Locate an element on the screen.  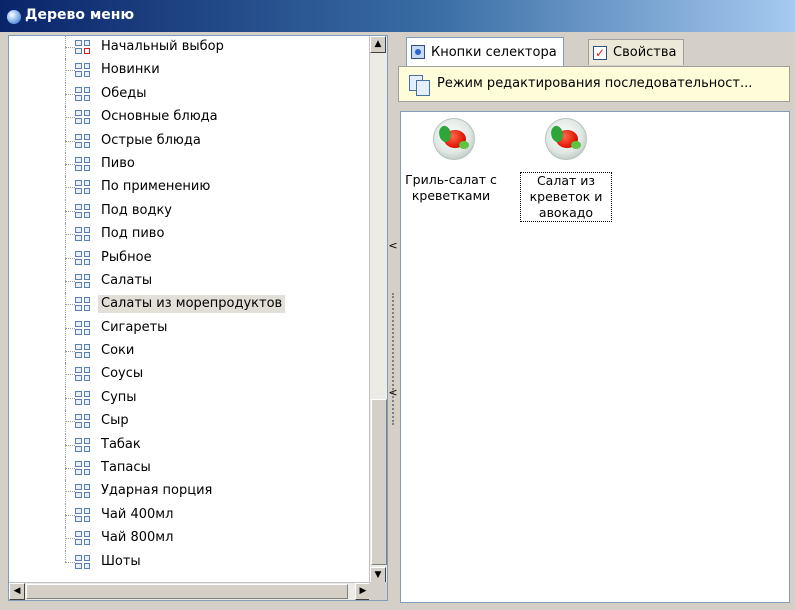
tree-item-label: Салаты is located at coordinates (127, 280).